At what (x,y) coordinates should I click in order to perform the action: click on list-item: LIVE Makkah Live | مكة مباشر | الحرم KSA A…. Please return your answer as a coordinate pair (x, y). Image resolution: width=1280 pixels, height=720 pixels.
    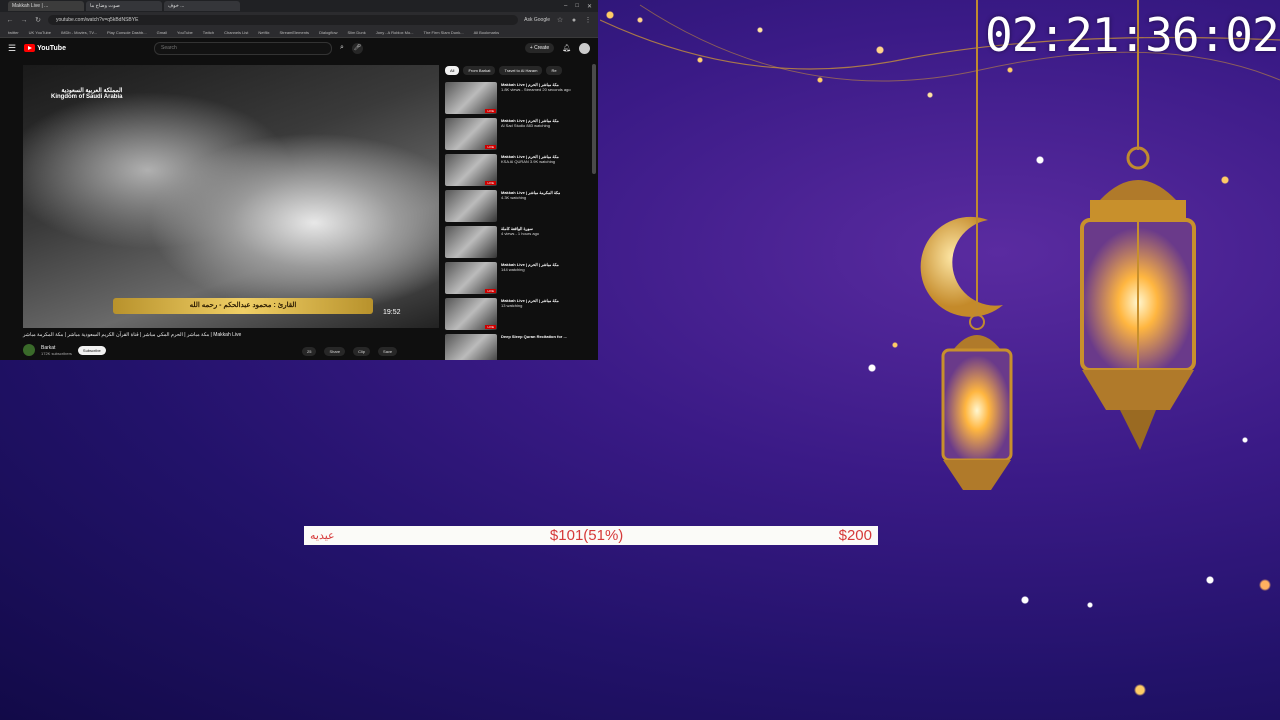
    Looking at the image, I should click on (519, 172).